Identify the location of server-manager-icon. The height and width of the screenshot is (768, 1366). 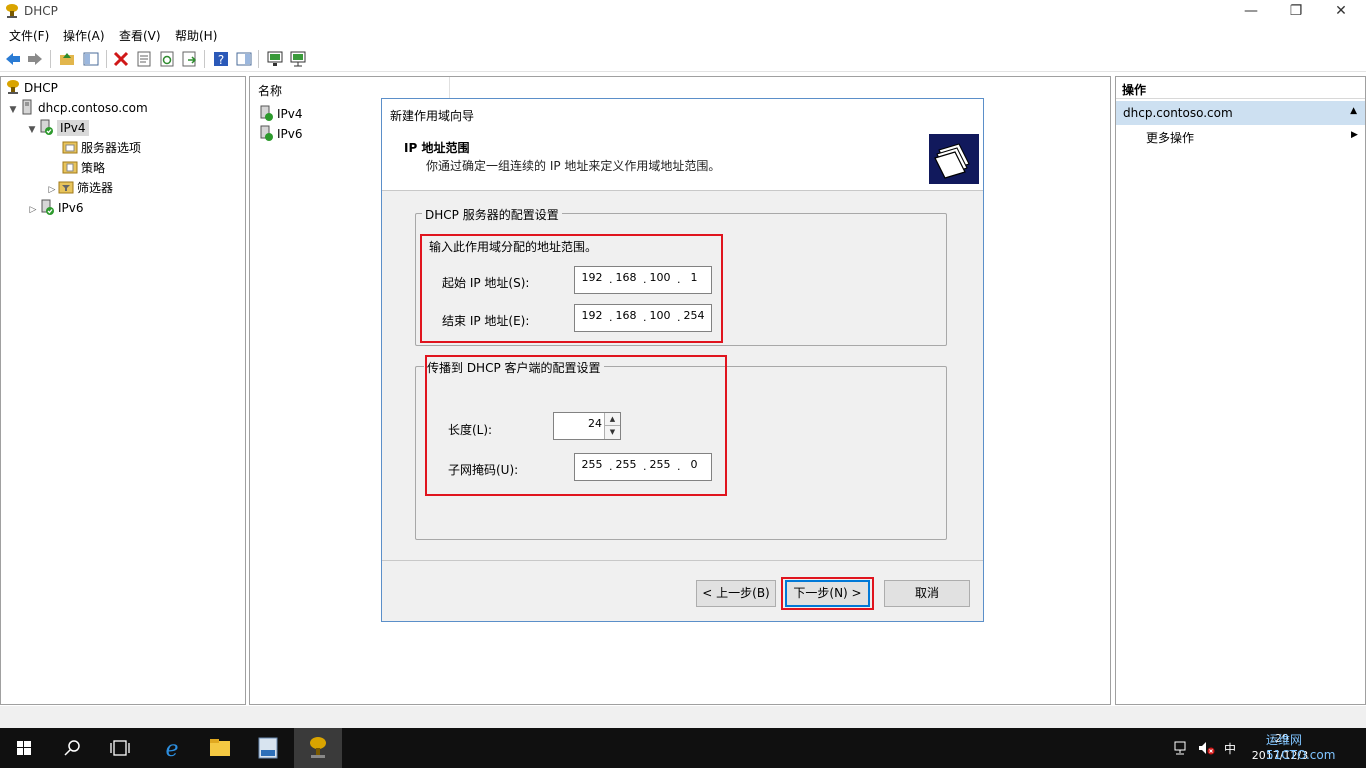
(268, 748).